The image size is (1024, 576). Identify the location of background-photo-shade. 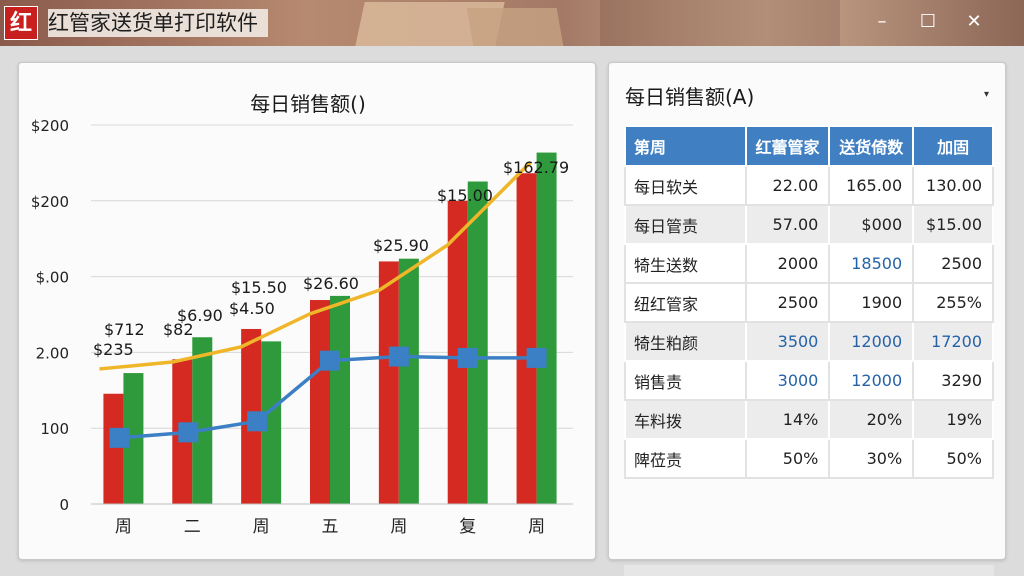
(720, 23).